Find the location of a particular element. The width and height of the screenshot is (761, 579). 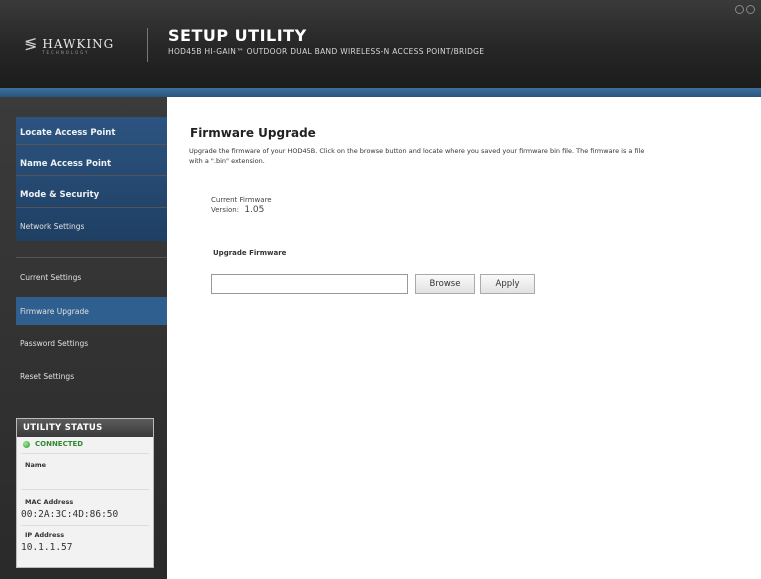

nav-reset-settings: Reset Settings is located at coordinates (47, 376).